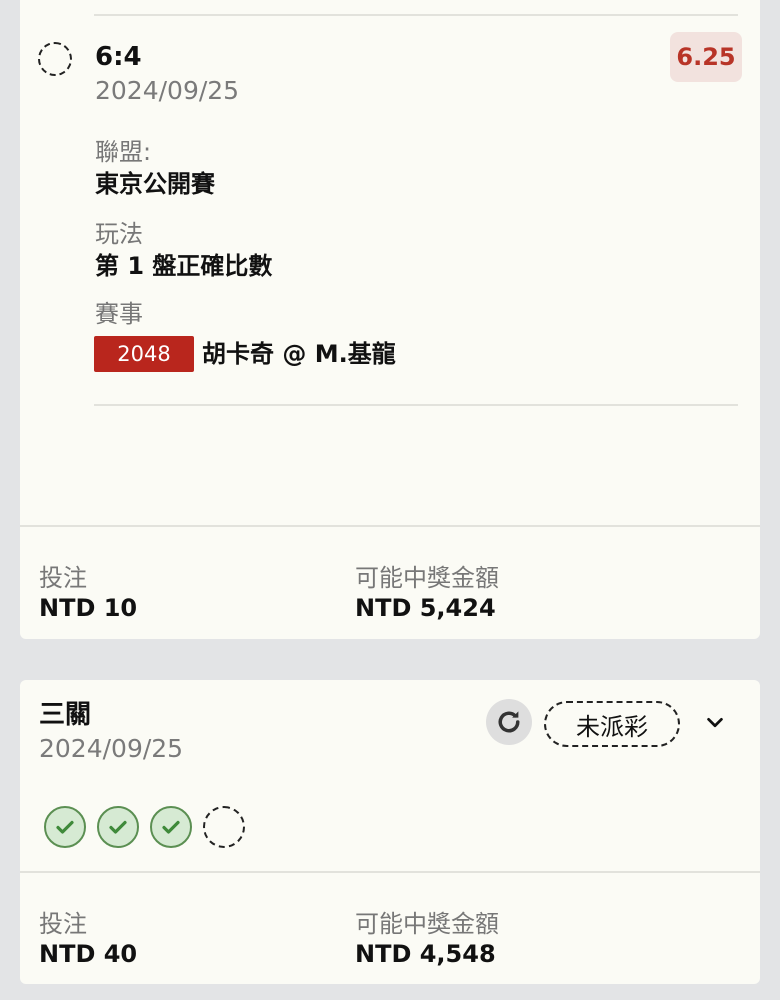  Describe the element at coordinates (118, 57) in the screenshot. I see `bet-score: 6:4` at that location.